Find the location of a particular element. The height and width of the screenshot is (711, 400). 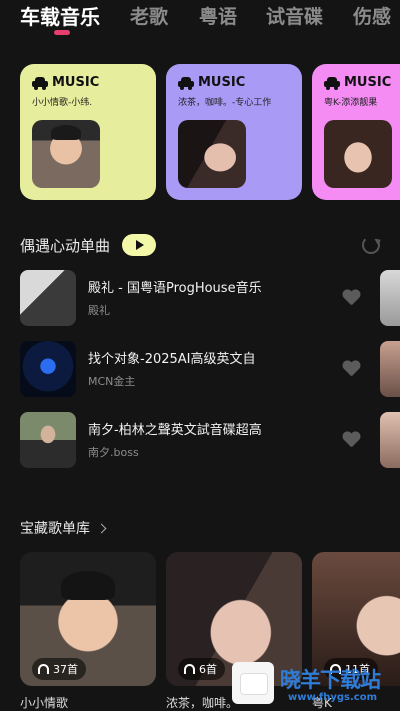

refresh-icon is located at coordinates (371, 245).